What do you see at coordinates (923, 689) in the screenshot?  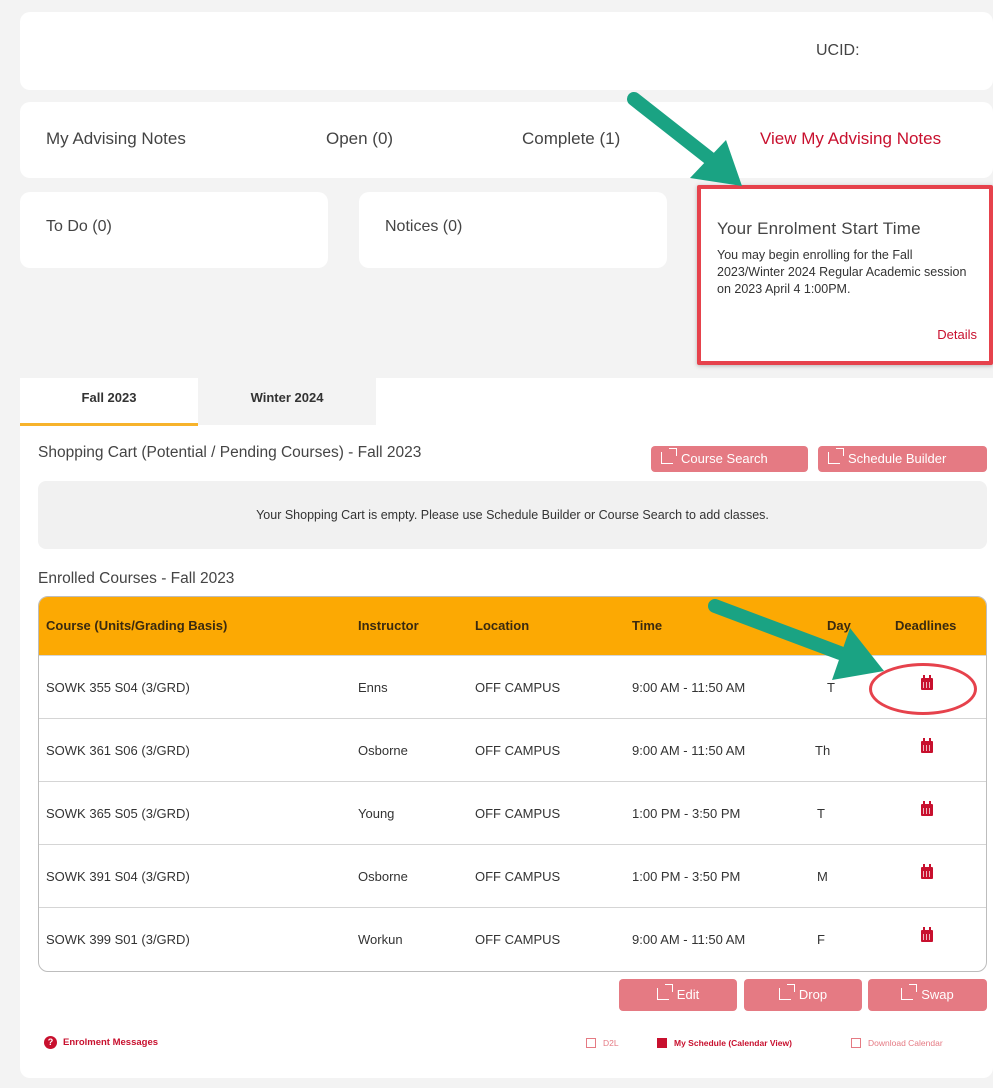 I see `highlight-oval` at bounding box center [923, 689].